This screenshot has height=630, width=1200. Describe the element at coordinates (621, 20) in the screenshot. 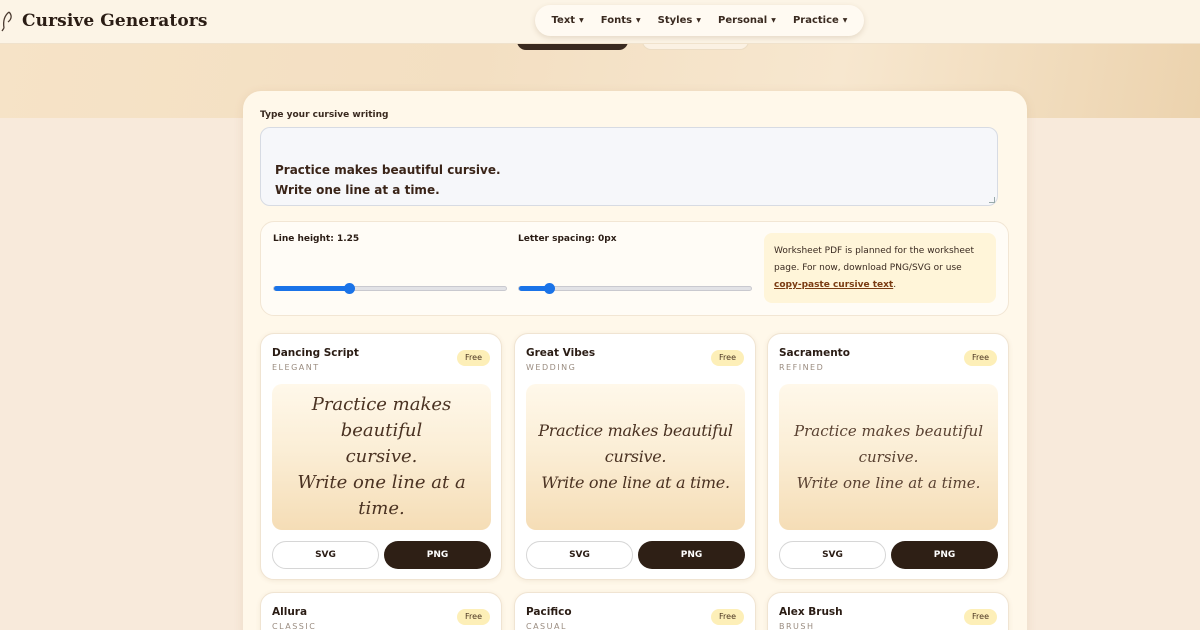

I see `nav-item-fonts: Fonts ▼` at that location.